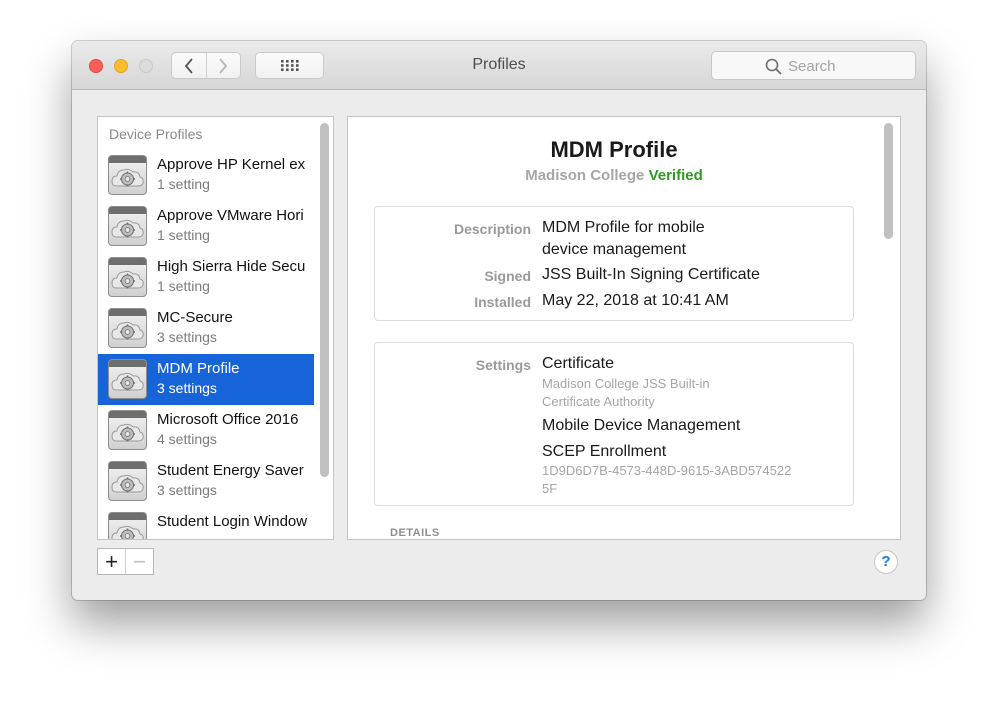  Describe the element at coordinates (550, 488) in the screenshot. I see `setting-scep-detail-2: 5F` at that location.